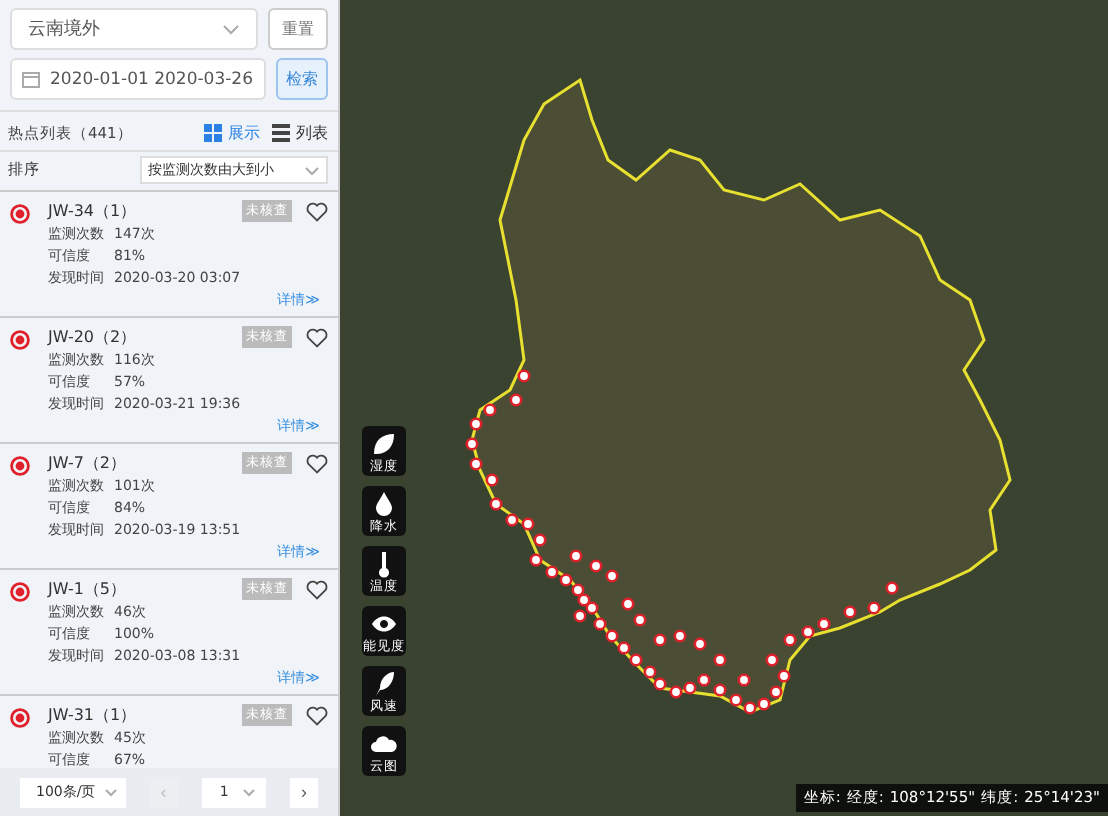 This screenshot has height=816, width=1108. I want to click on drop-icon, so click(384, 503).